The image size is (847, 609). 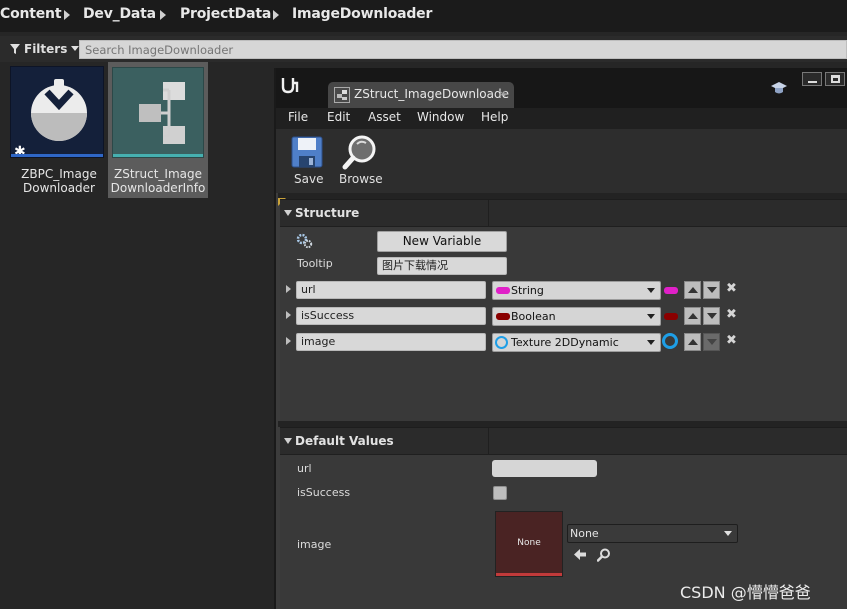 I want to click on filters-label: Filters, so click(x=46, y=49).